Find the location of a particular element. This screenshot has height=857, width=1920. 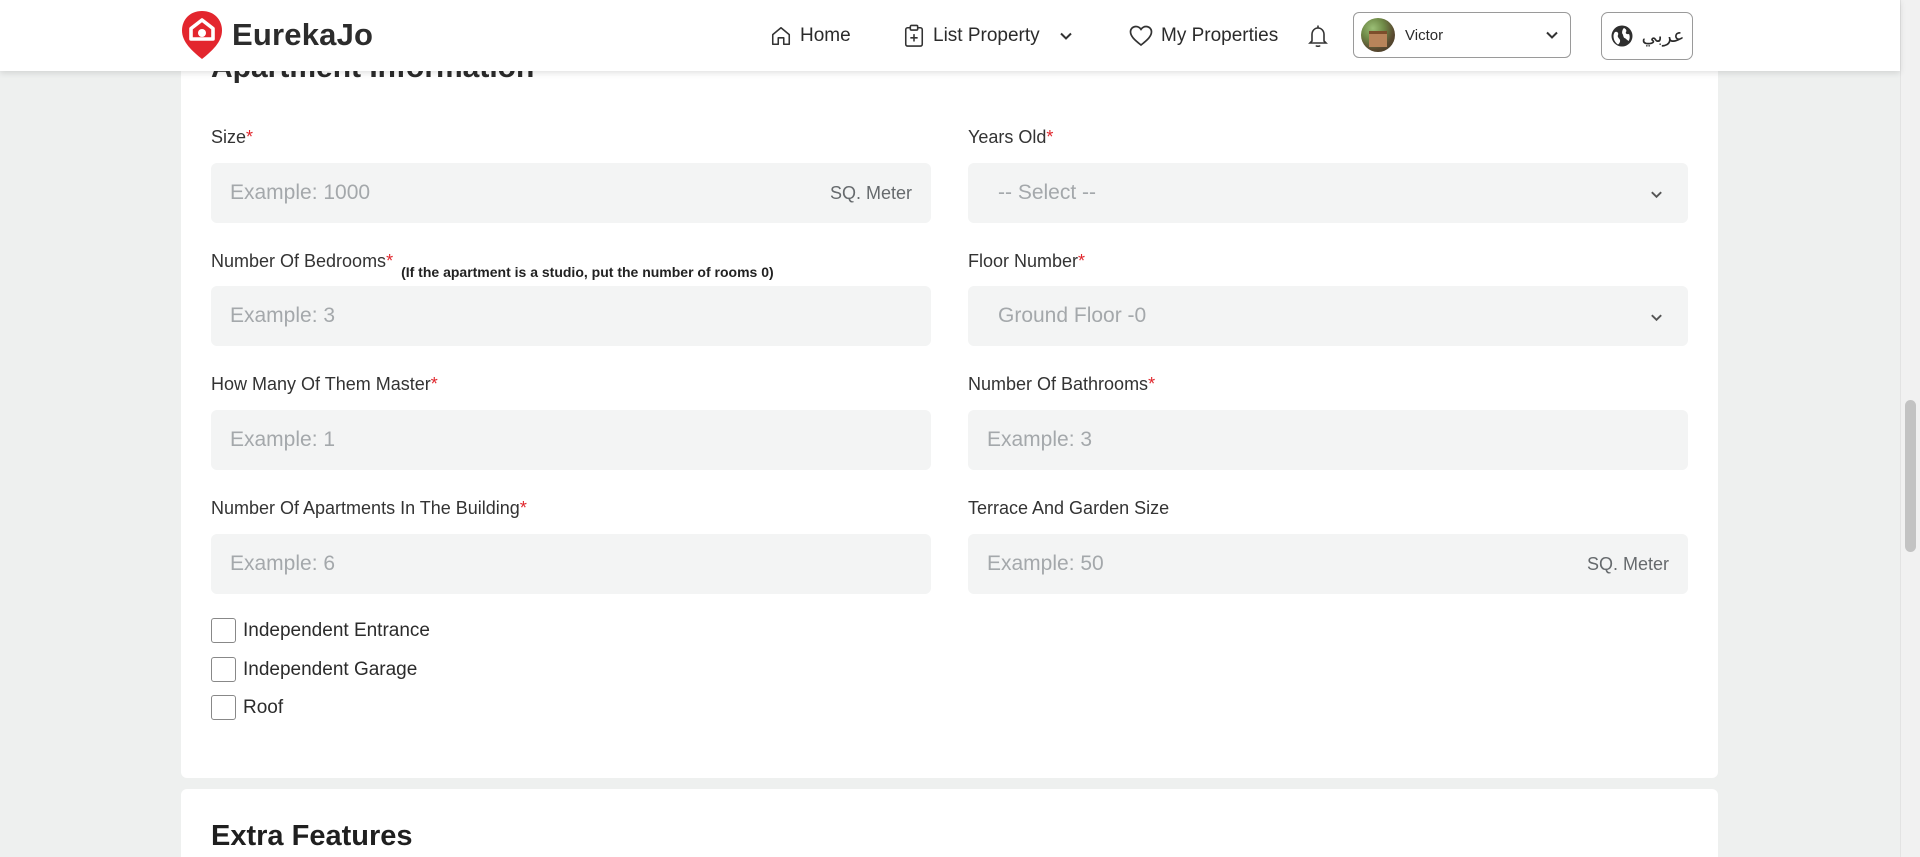

home-icon is located at coordinates (781, 35).